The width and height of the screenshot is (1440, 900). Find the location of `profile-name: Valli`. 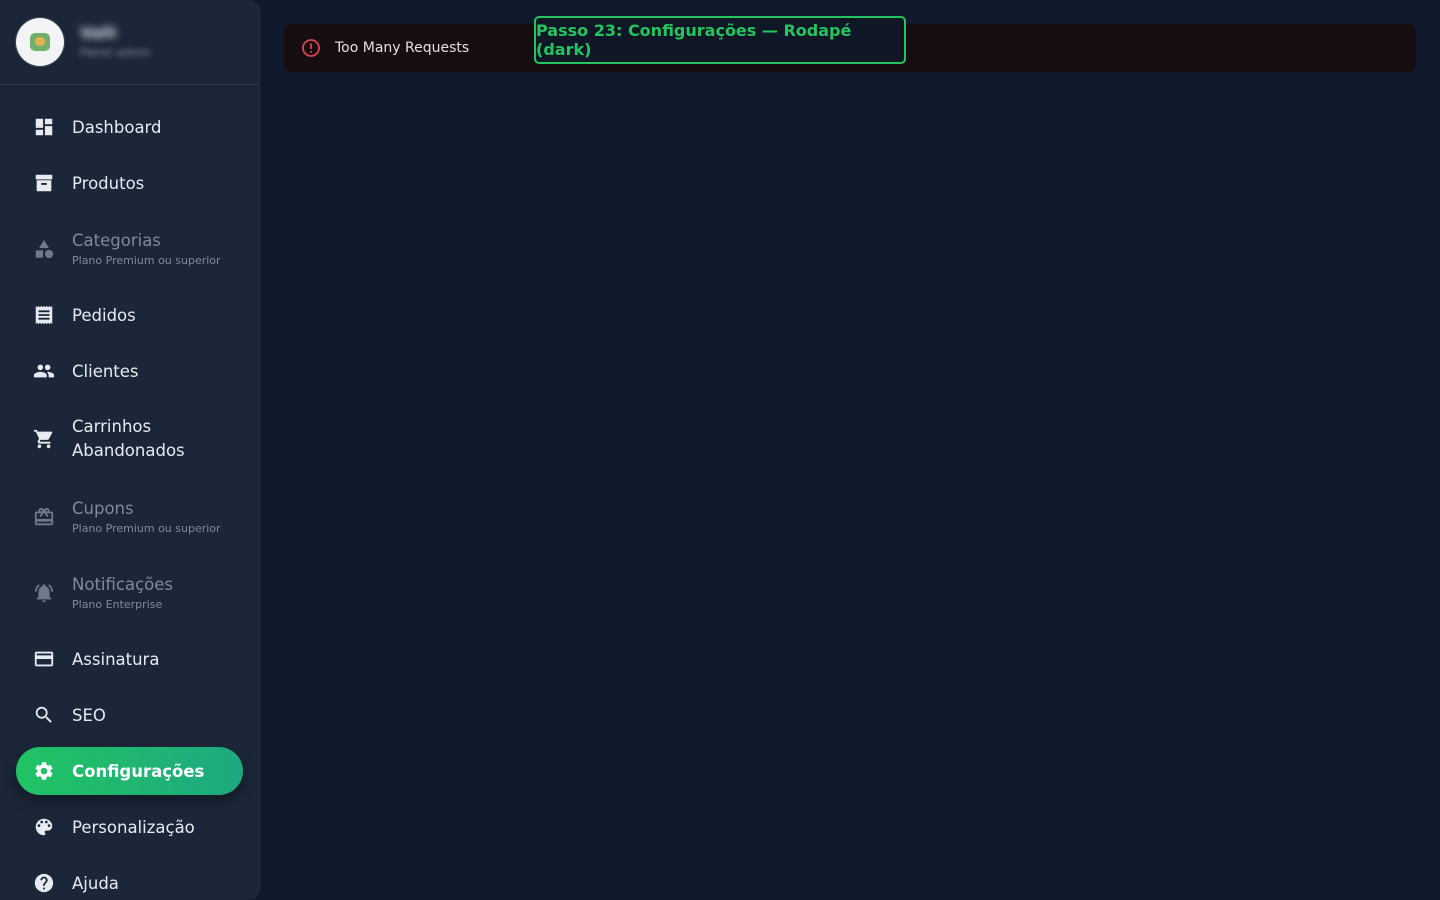

profile-name: Valli is located at coordinates (98, 33).